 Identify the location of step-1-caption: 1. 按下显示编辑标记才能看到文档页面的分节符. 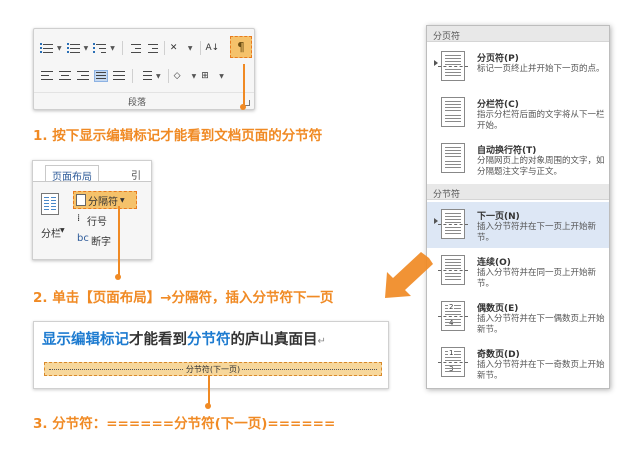
(178, 136).